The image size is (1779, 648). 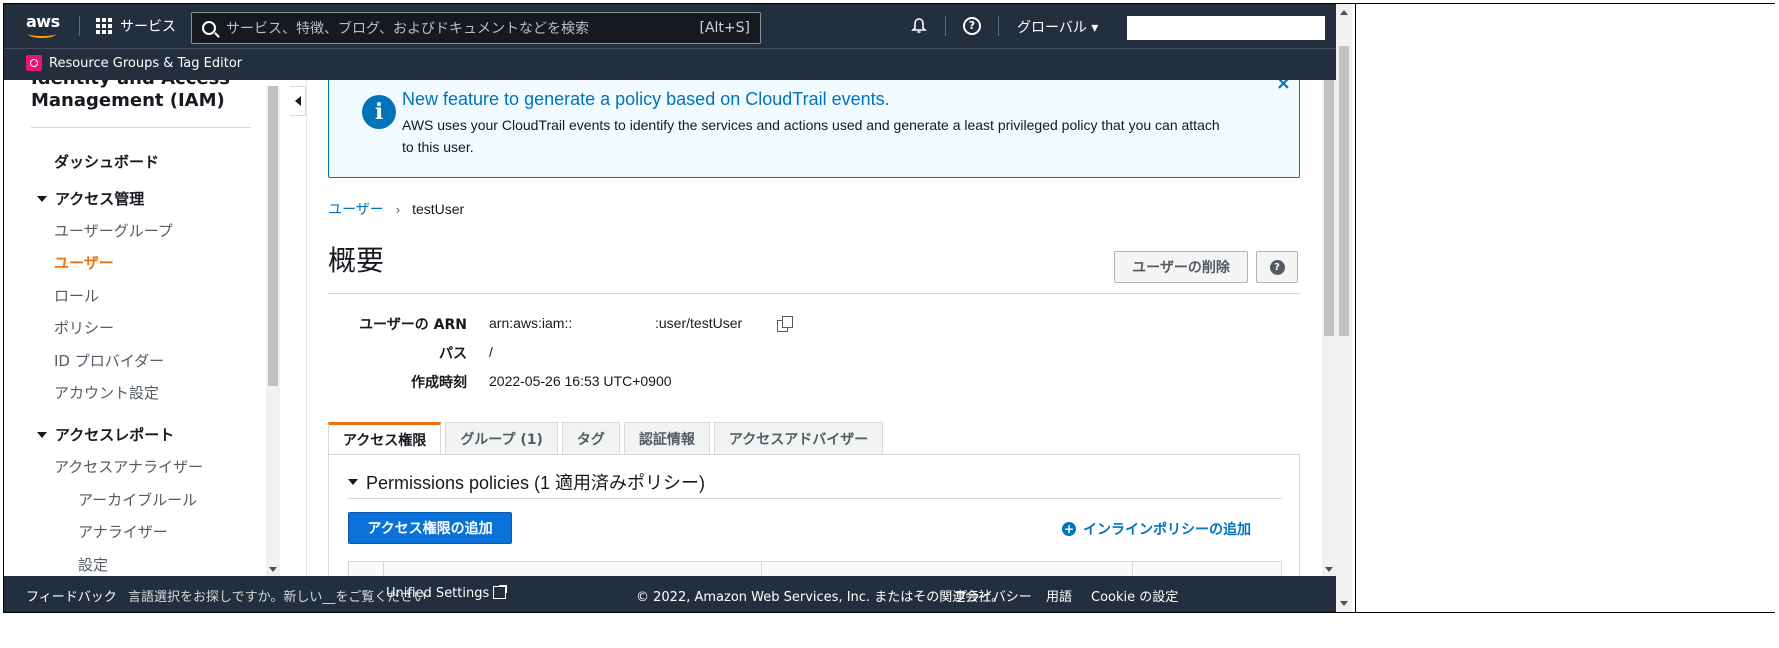 What do you see at coordinates (993, 595) in the screenshot?
I see `privacy-link: プライバシー` at bounding box center [993, 595].